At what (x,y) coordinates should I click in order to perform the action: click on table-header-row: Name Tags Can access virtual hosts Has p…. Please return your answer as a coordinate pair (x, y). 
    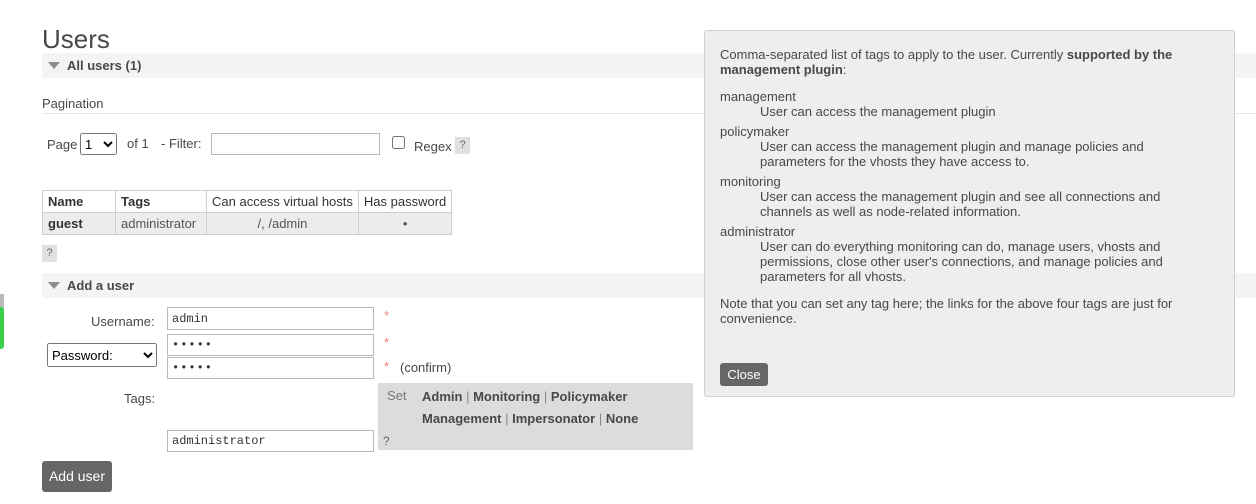
    Looking at the image, I should click on (247, 201).